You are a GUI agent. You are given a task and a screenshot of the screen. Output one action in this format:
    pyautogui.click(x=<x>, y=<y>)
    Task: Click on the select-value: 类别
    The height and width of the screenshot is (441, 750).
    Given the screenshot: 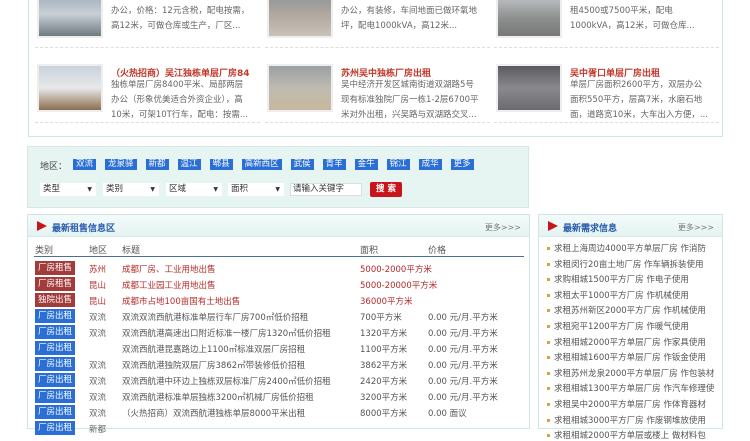 What is the action you would take?
    pyautogui.click(x=115, y=189)
    